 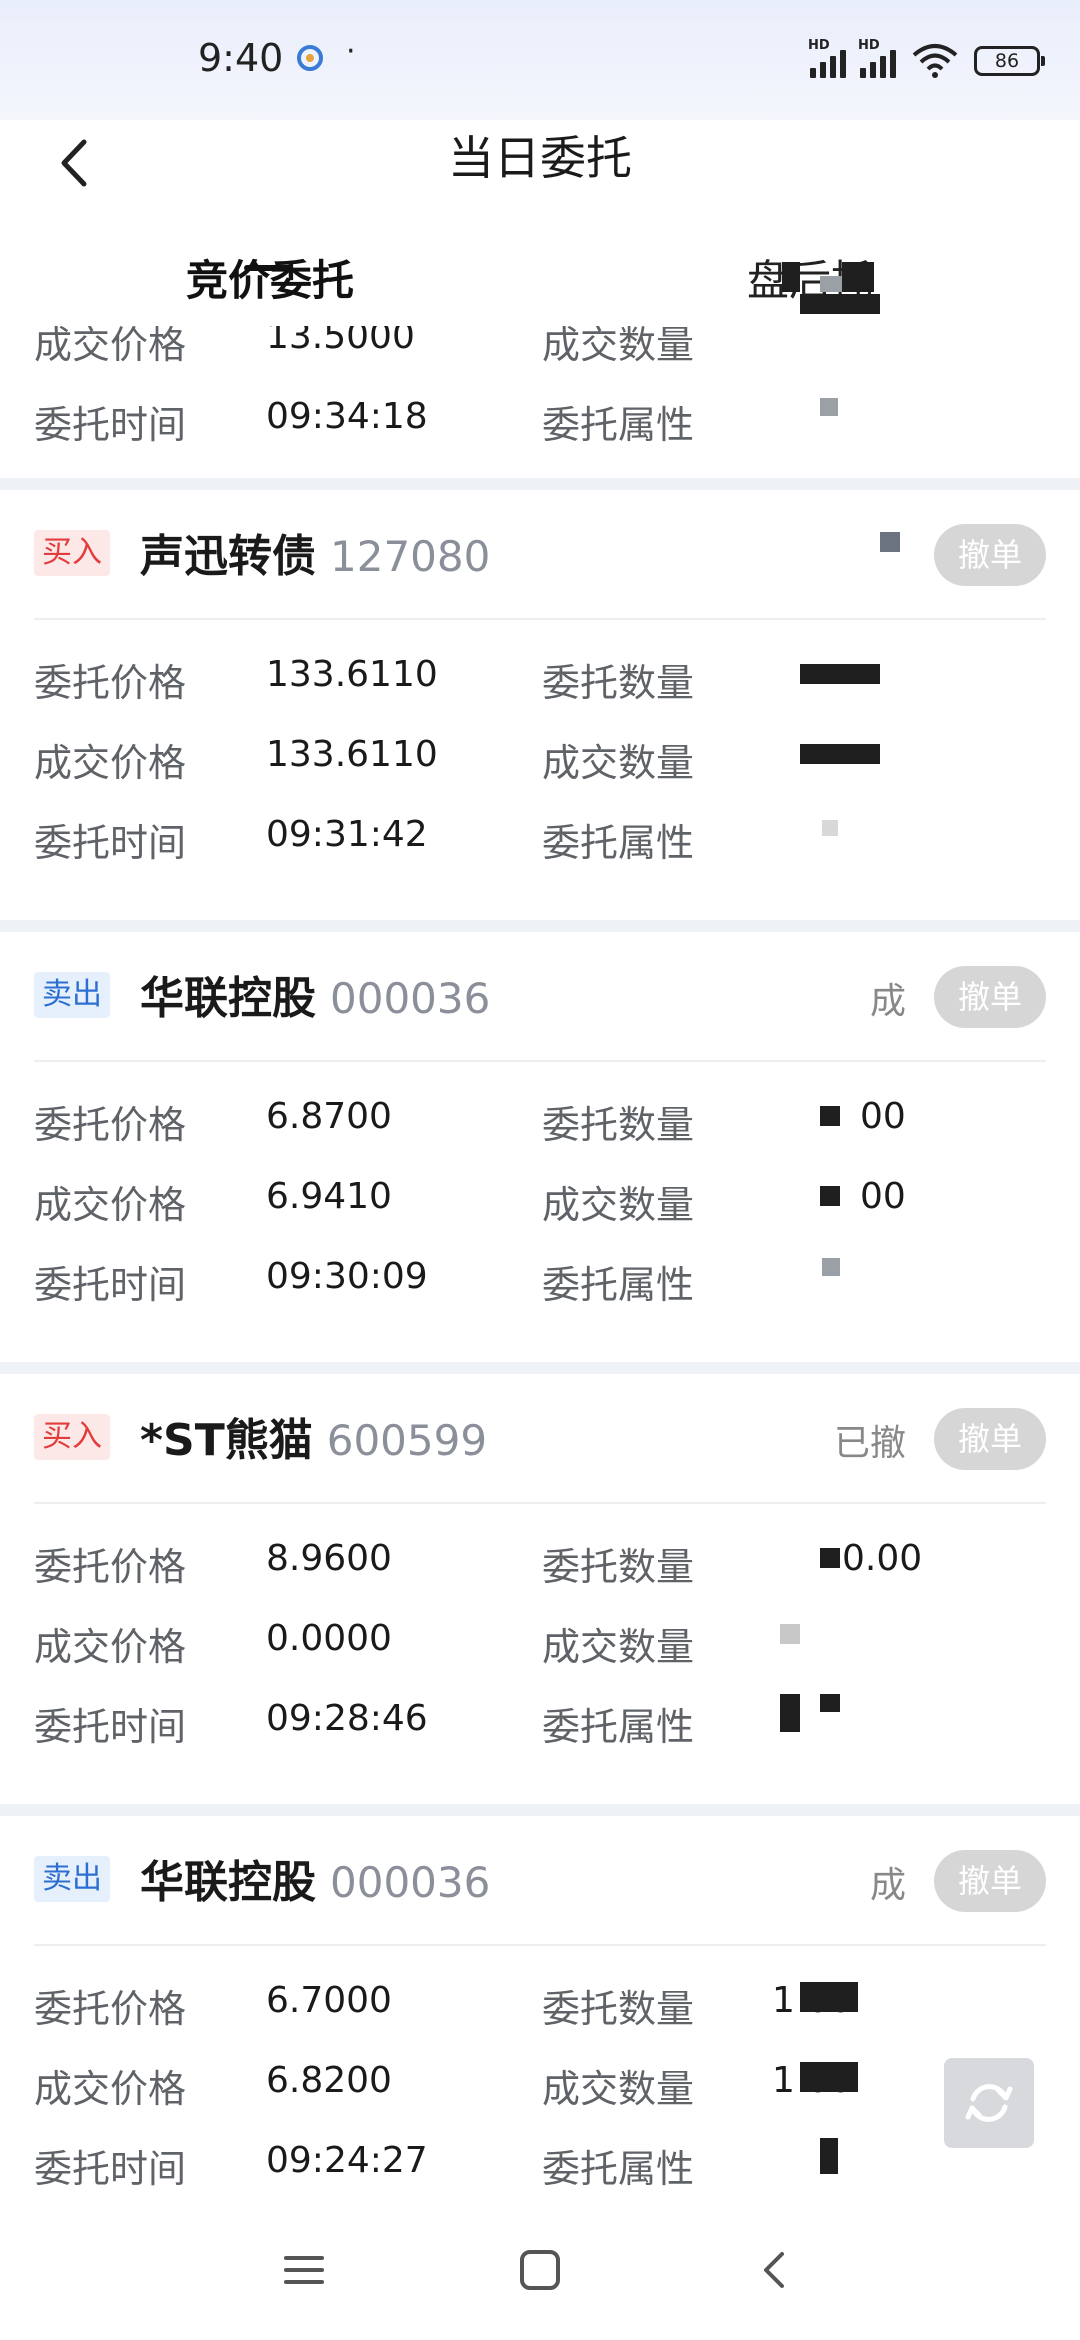 I want to click on order-time-value: 09:24:27, so click(x=347, y=2160).